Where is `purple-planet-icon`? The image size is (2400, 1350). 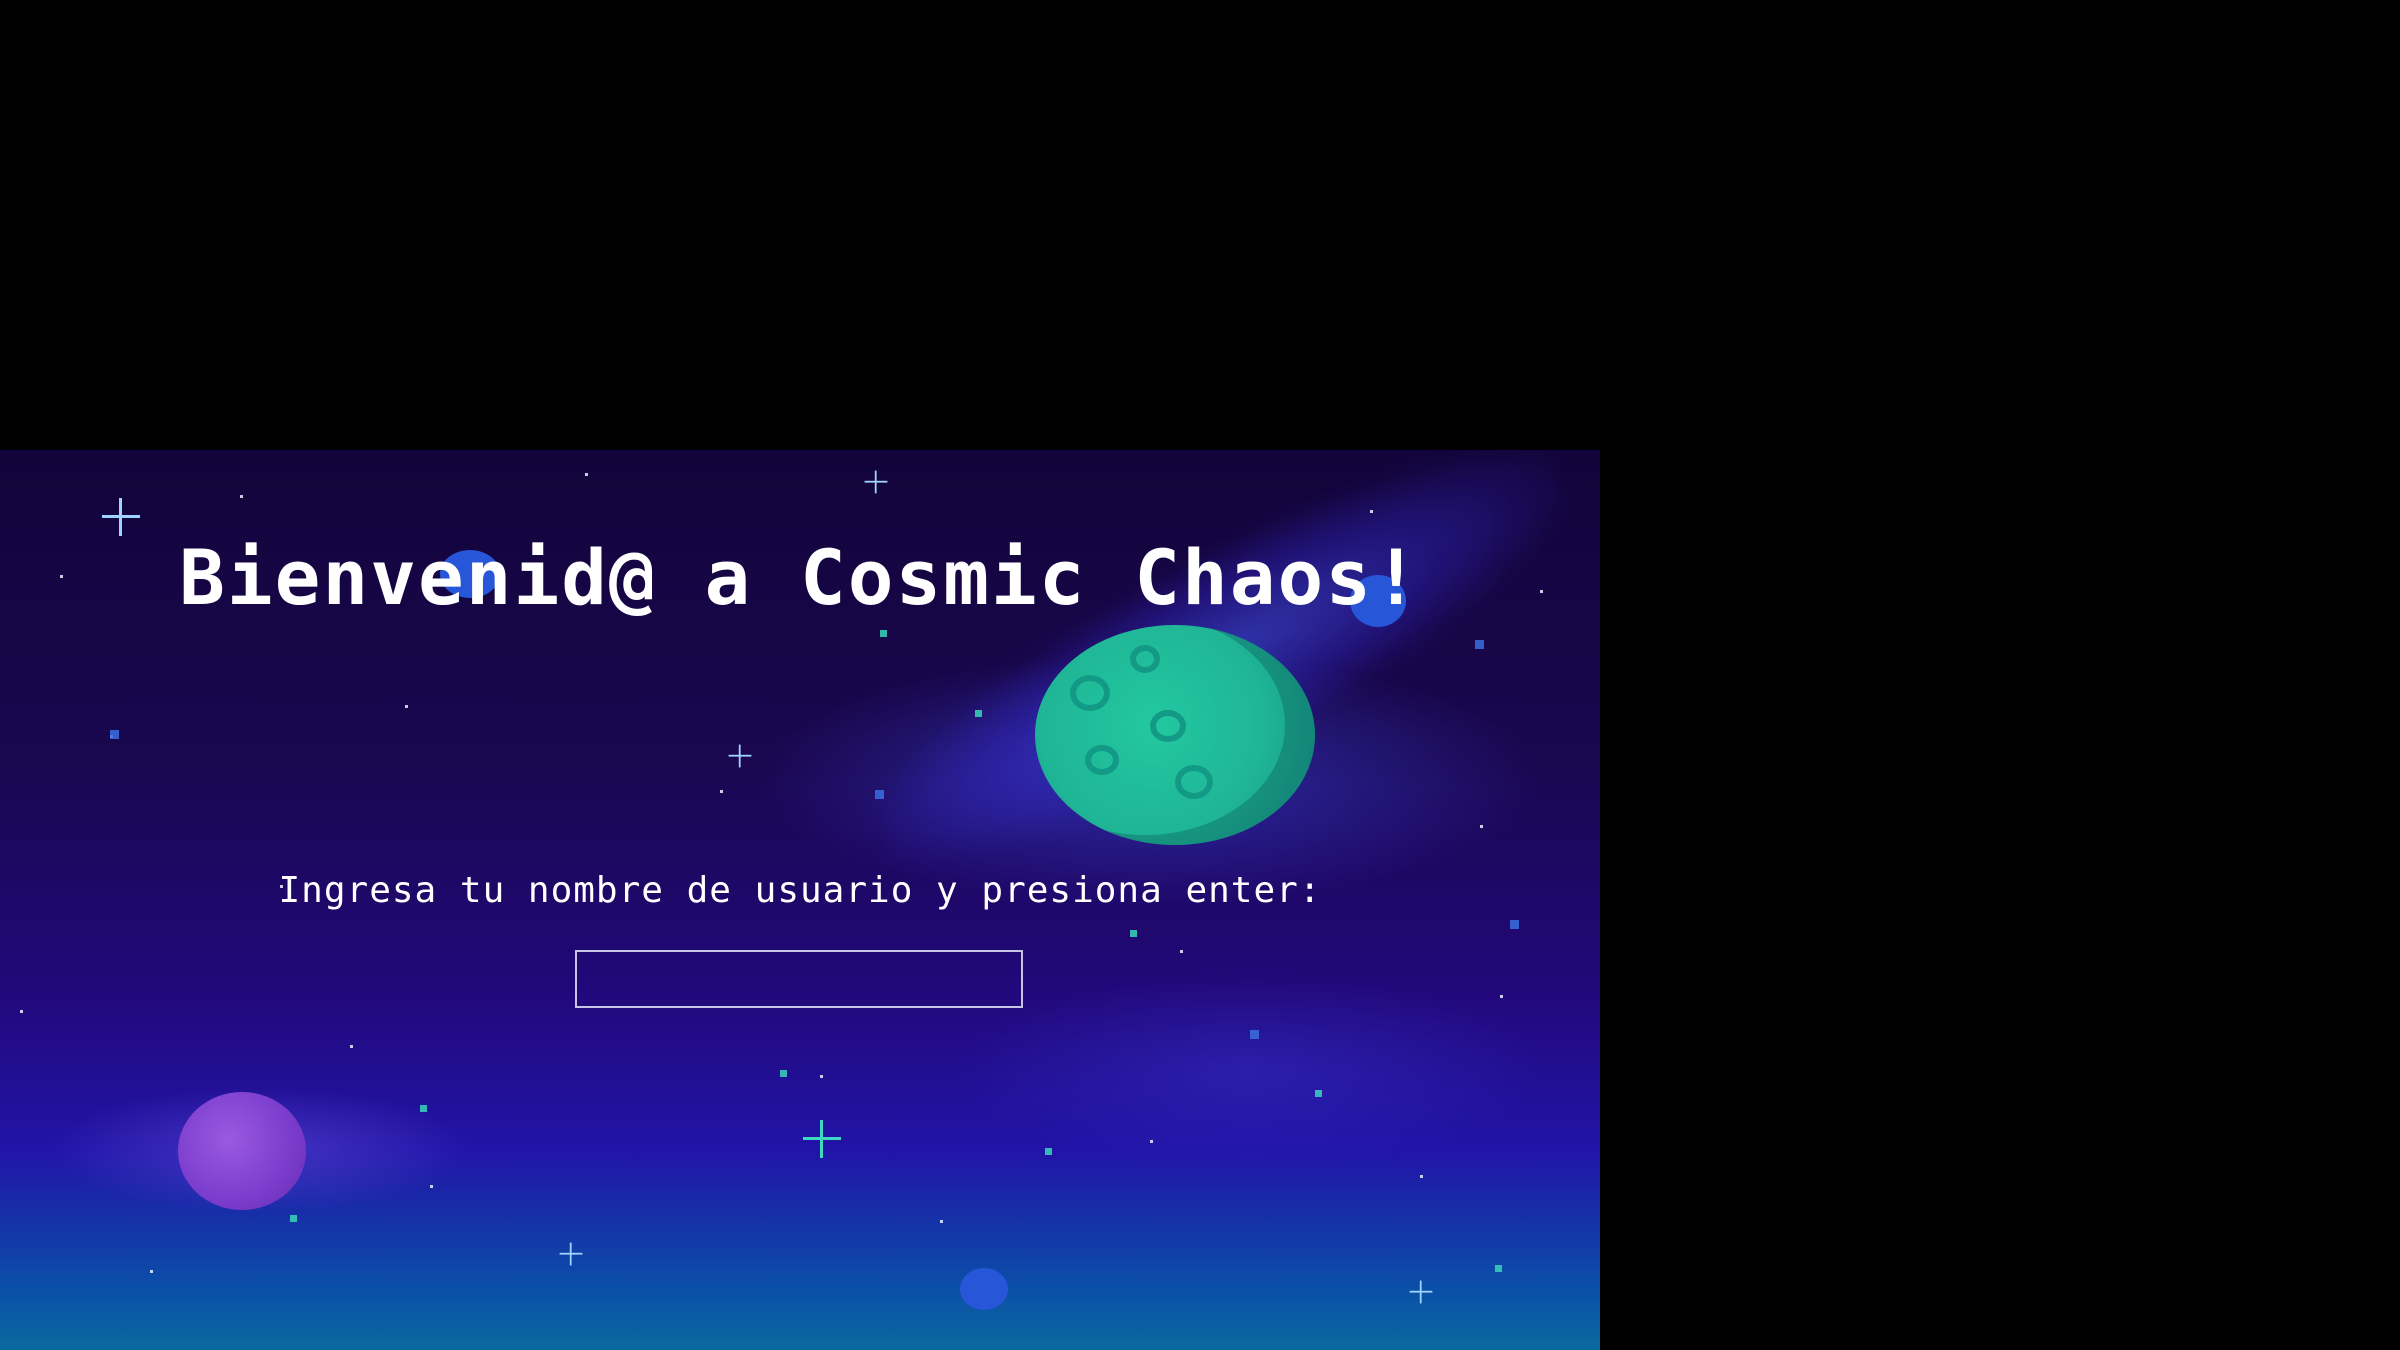 purple-planet-icon is located at coordinates (242, 1151).